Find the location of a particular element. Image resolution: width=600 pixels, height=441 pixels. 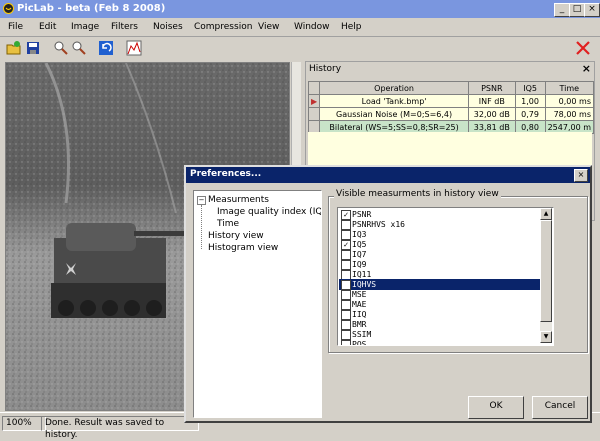

cell-time: 0,00 ms is located at coordinates (569, 101).